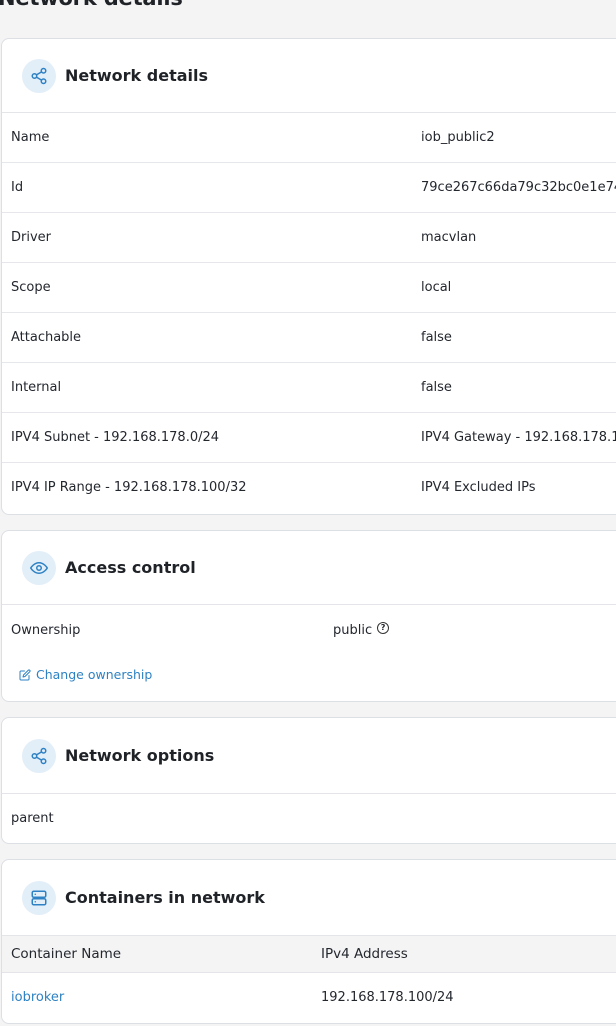 The width and height of the screenshot is (616, 1026). What do you see at coordinates (30, 137) in the screenshot?
I see `detail-key: Name` at bounding box center [30, 137].